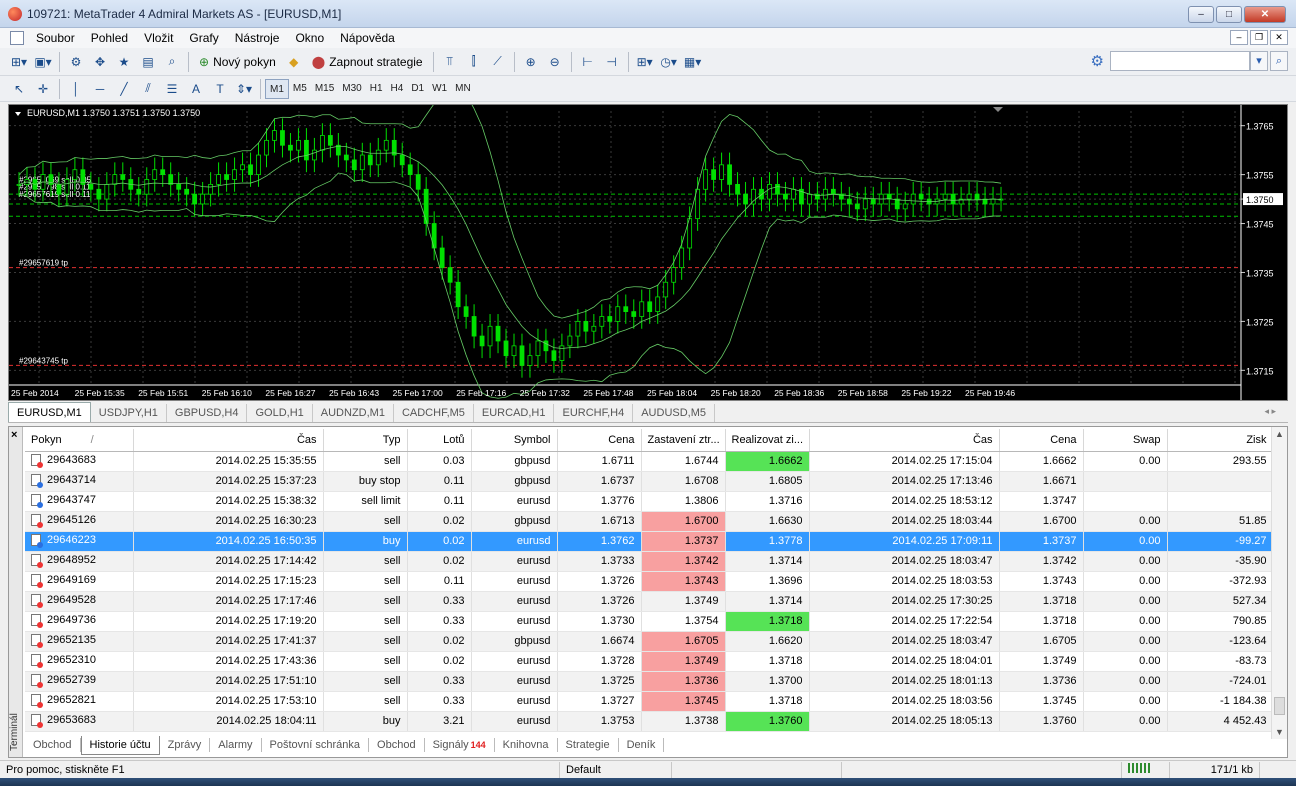 This screenshot has height=786, width=1296. What do you see at coordinates (1279, 37) in the screenshot?
I see `mdi-close-button: ✕` at bounding box center [1279, 37].